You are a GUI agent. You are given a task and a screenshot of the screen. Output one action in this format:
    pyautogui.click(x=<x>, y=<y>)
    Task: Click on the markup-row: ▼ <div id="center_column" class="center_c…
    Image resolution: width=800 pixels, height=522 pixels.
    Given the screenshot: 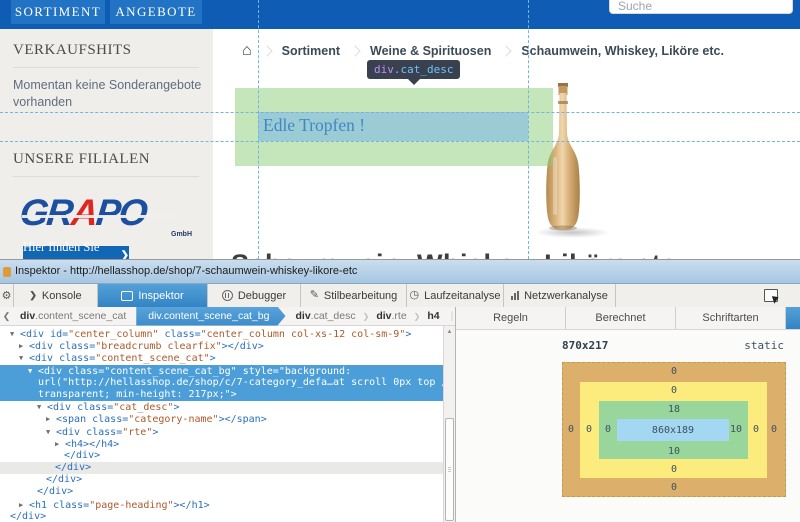 What is the action you would take?
    pyautogui.click(x=227, y=334)
    